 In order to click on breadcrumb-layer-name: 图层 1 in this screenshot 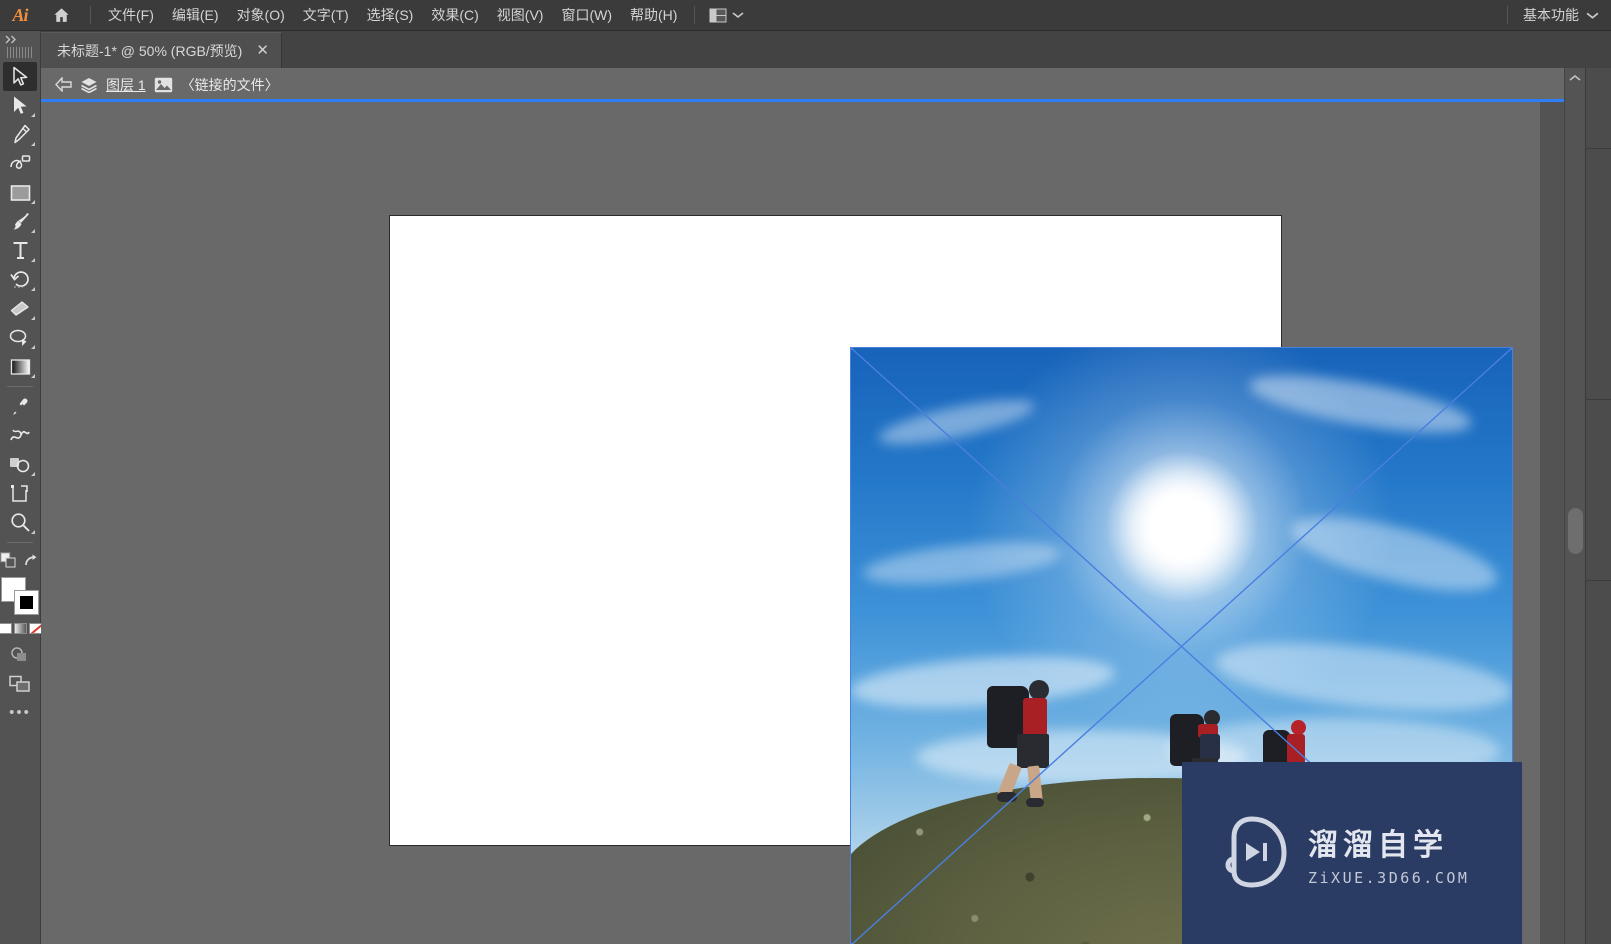, I will do `click(126, 85)`.